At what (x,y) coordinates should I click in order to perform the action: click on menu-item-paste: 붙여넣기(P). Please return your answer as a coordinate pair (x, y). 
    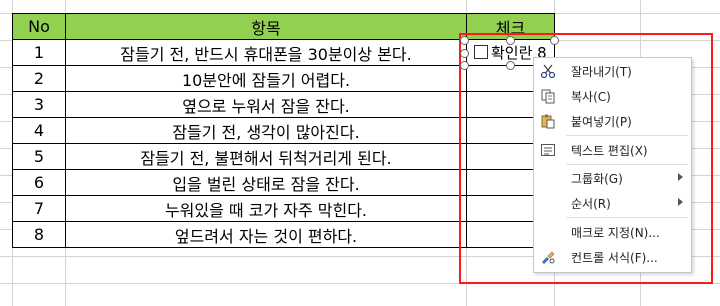
    Looking at the image, I should click on (612, 121).